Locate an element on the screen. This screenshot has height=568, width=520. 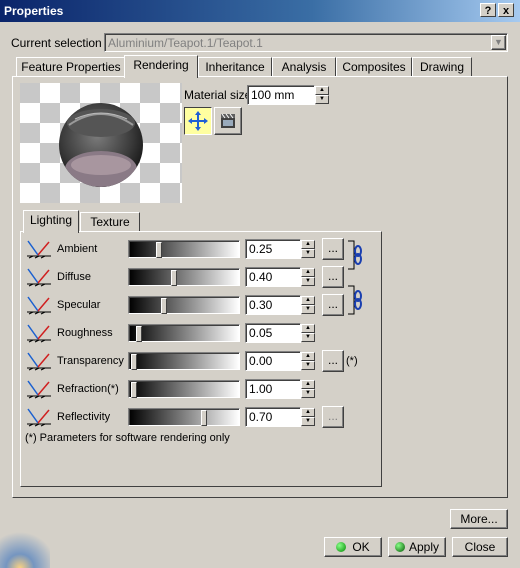
refraction-spinner: ▲ ▼ is located at coordinates (308, 389).